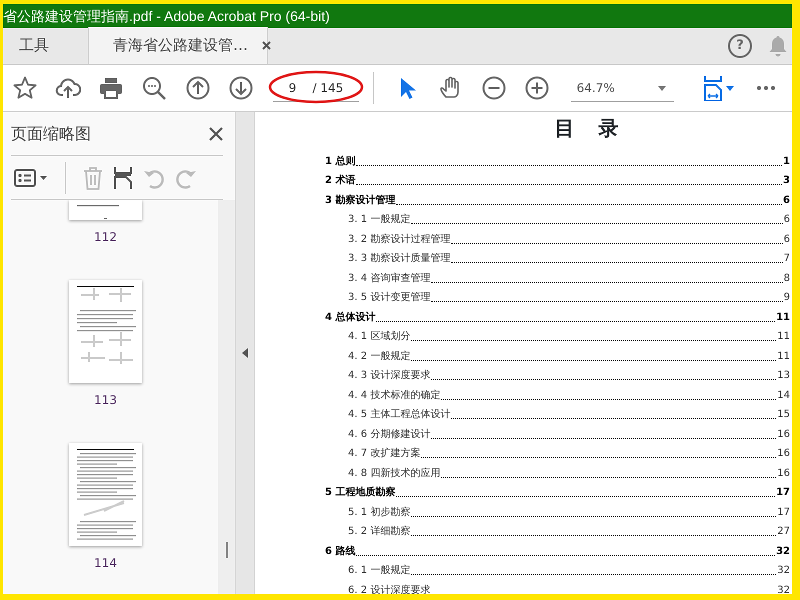 The height and width of the screenshot is (600, 800). What do you see at coordinates (537, 88) in the screenshot?
I see `zoom-in-icon` at bounding box center [537, 88].